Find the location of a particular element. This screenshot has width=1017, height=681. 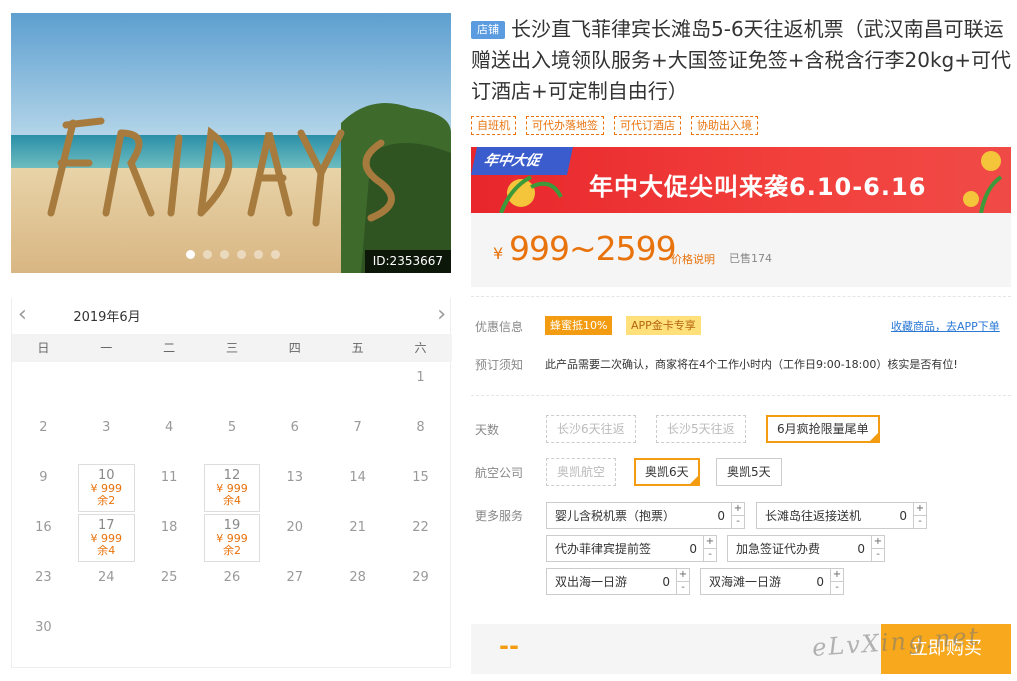

calendar-day: 24 is located at coordinates (106, 587).